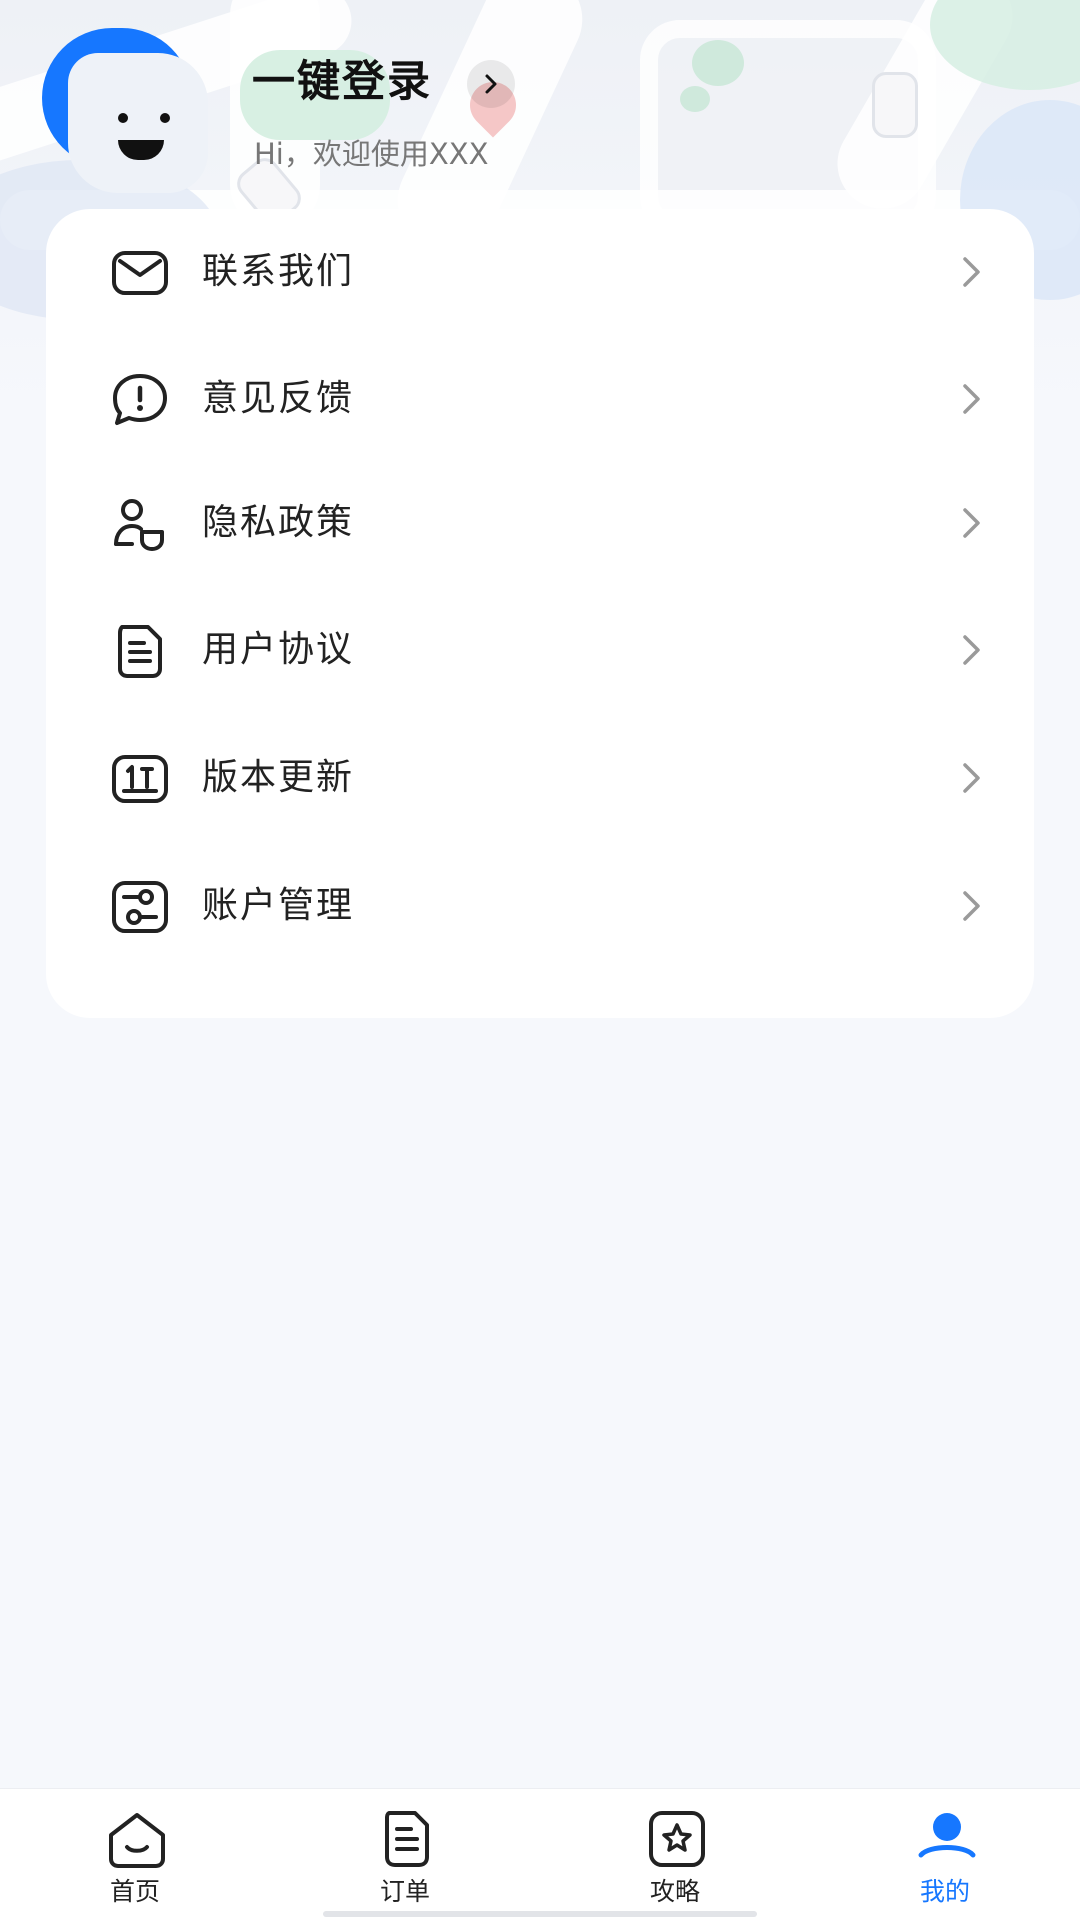 This screenshot has height=1921, width=1080. I want to click on update-icon, so click(140, 779).